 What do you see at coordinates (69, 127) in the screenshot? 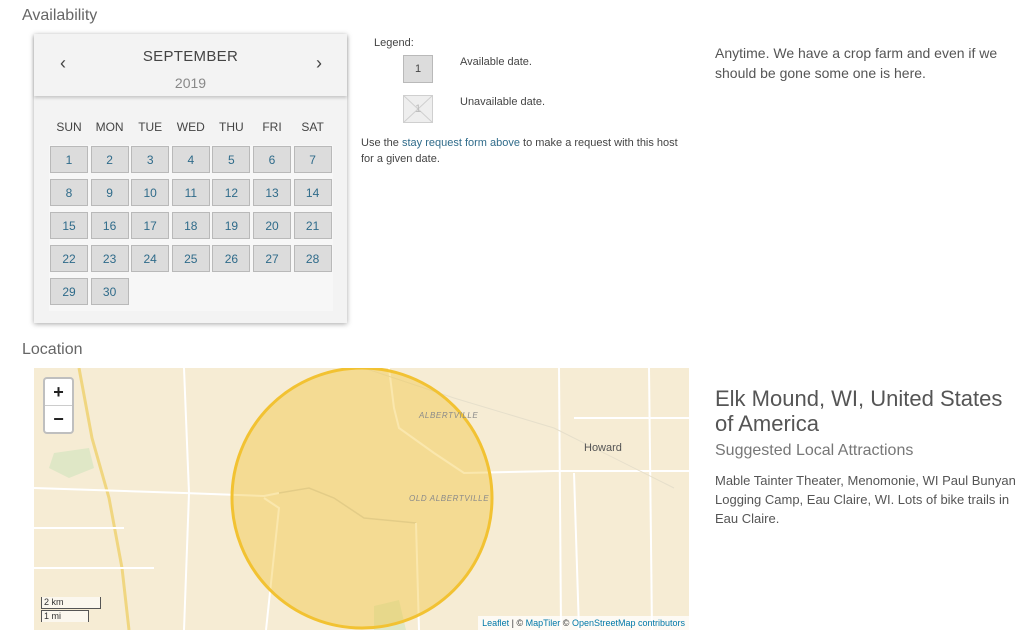
I see `weekday-sun: SUN` at bounding box center [69, 127].